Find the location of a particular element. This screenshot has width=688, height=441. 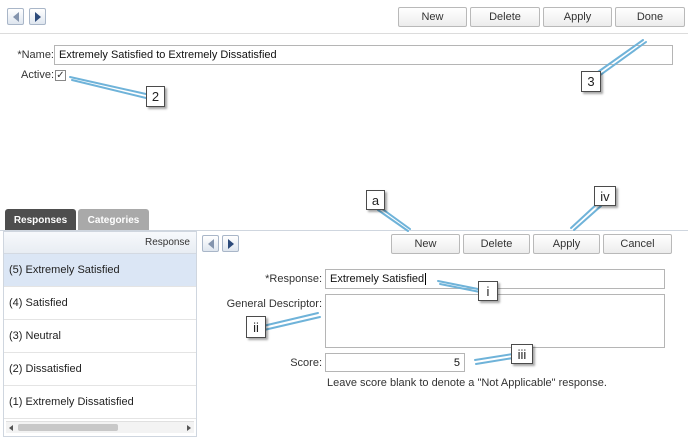

callout-a-line is located at coordinates (394, 219).